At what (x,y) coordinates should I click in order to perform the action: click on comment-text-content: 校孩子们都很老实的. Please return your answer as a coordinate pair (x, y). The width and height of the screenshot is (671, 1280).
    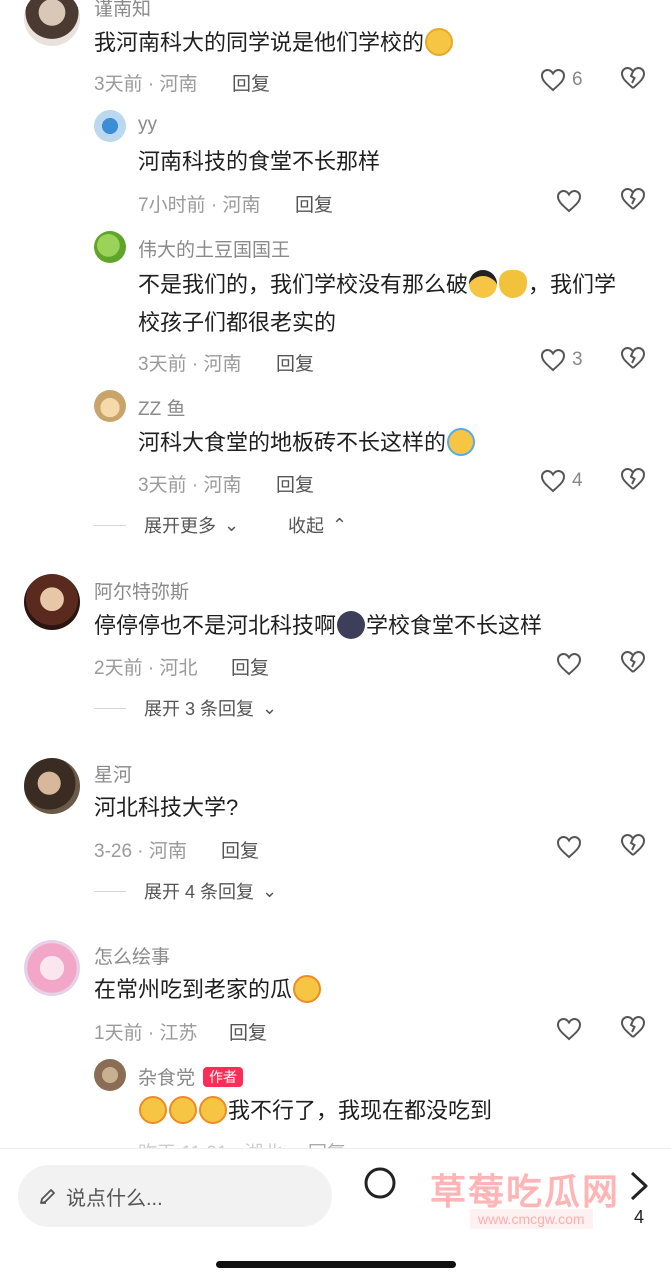
    Looking at the image, I should click on (237, 322).